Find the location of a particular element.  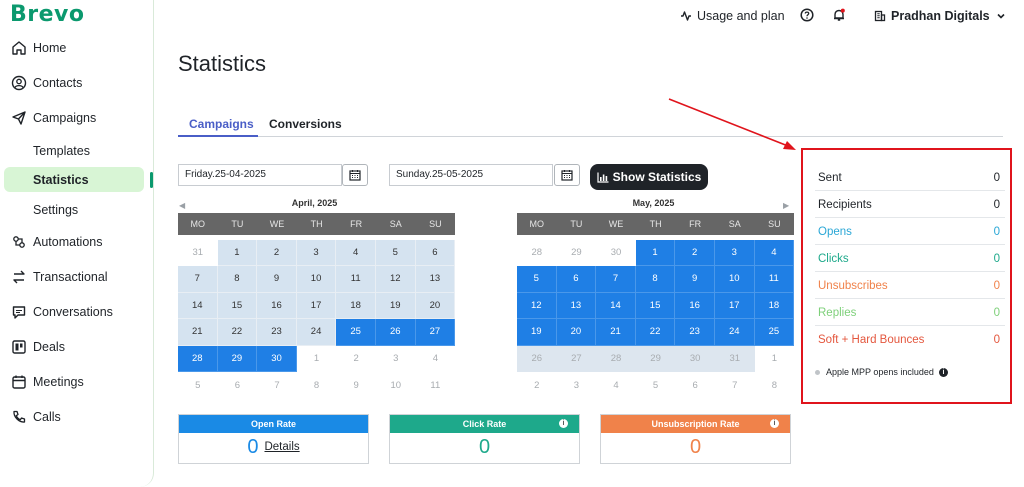

account-menu: Pradhan Digitals is located at coordinates (942, 16).